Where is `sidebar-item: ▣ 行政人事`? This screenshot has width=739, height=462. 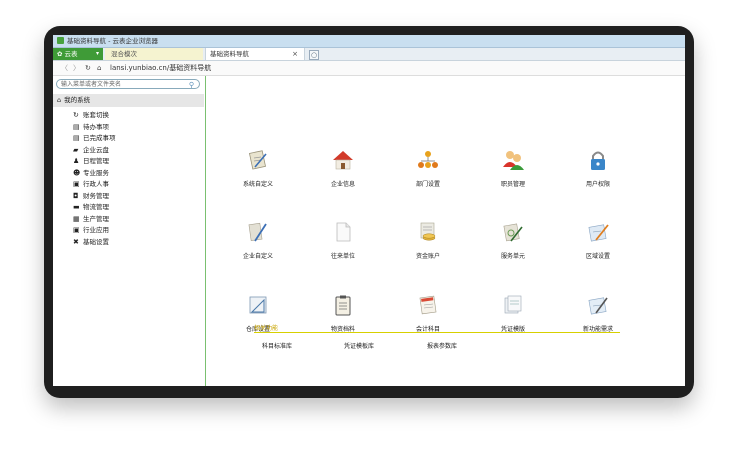
sidebar-item: ▣ 行政人事 is located at coordinates (94, 185).